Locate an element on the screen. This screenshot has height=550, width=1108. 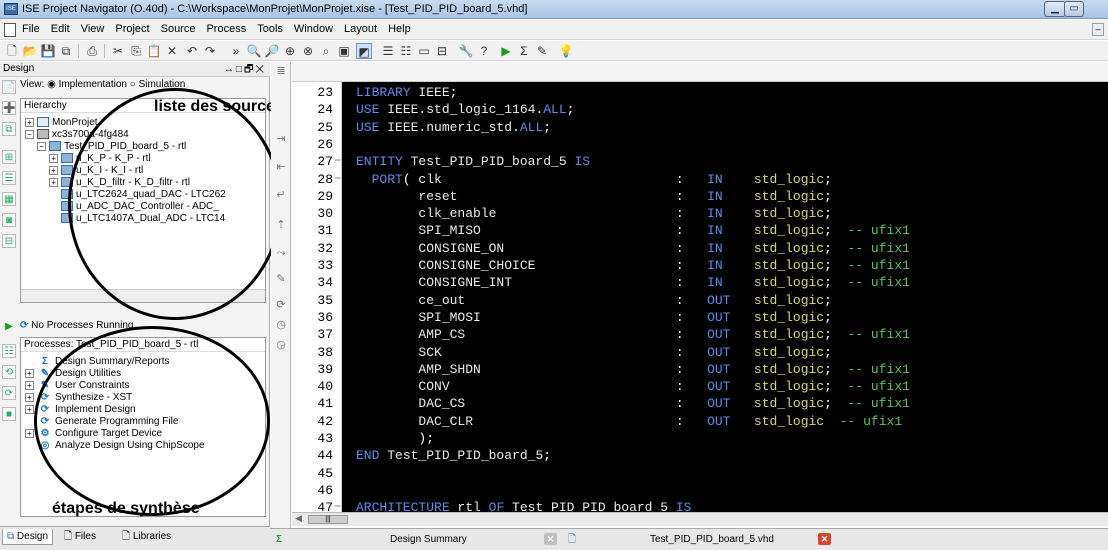
tree-item: + MonProjet is located at coordinates (61, 123).